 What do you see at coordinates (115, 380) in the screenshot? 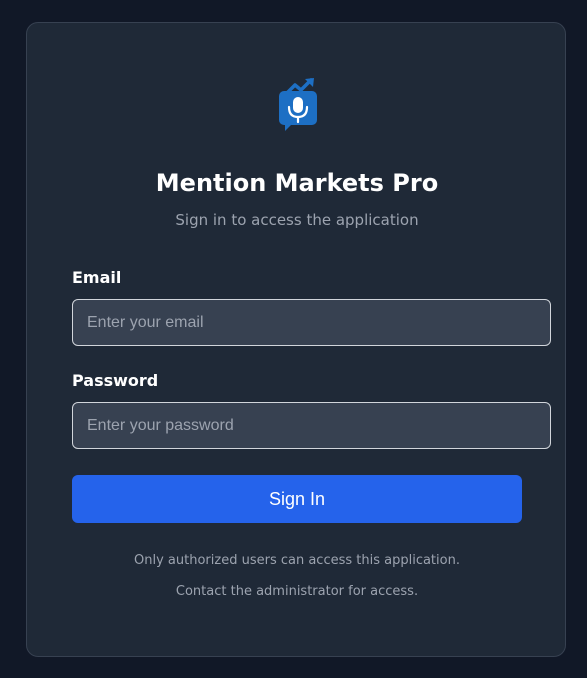
I see `password-label: Password` at bounding box center [115, 380].